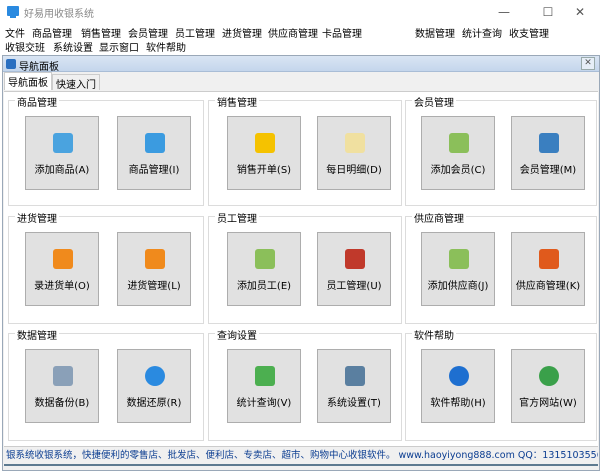 This screenshot has width=600, height=473. Describe the element at coordinates (37, 101) in the screenshot. I see `group-label: 商品管理` at that location.